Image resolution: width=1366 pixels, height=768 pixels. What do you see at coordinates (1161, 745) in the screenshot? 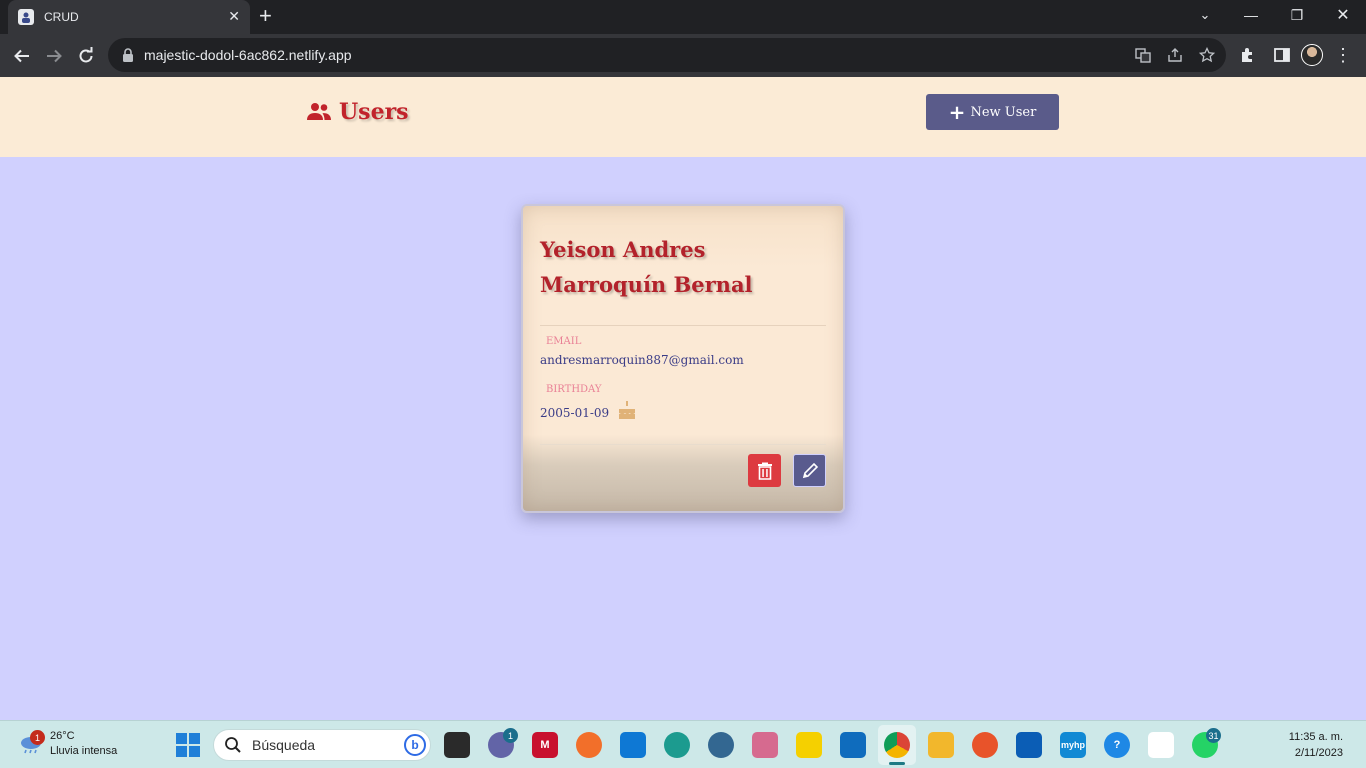
I see `slack-icon` at bounding box center [1161, 745].